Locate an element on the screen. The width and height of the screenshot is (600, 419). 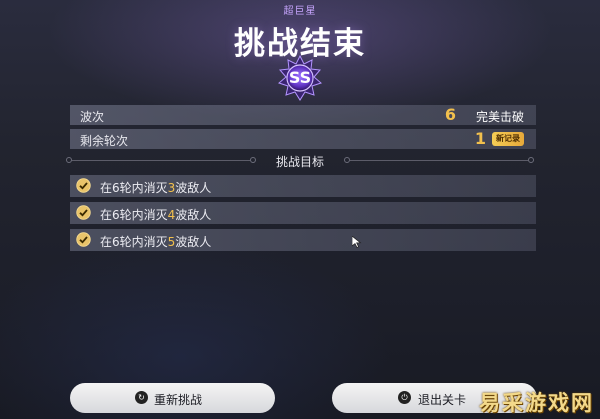
exit-key-icon: ⏻ is located at coordinates (404, 397).